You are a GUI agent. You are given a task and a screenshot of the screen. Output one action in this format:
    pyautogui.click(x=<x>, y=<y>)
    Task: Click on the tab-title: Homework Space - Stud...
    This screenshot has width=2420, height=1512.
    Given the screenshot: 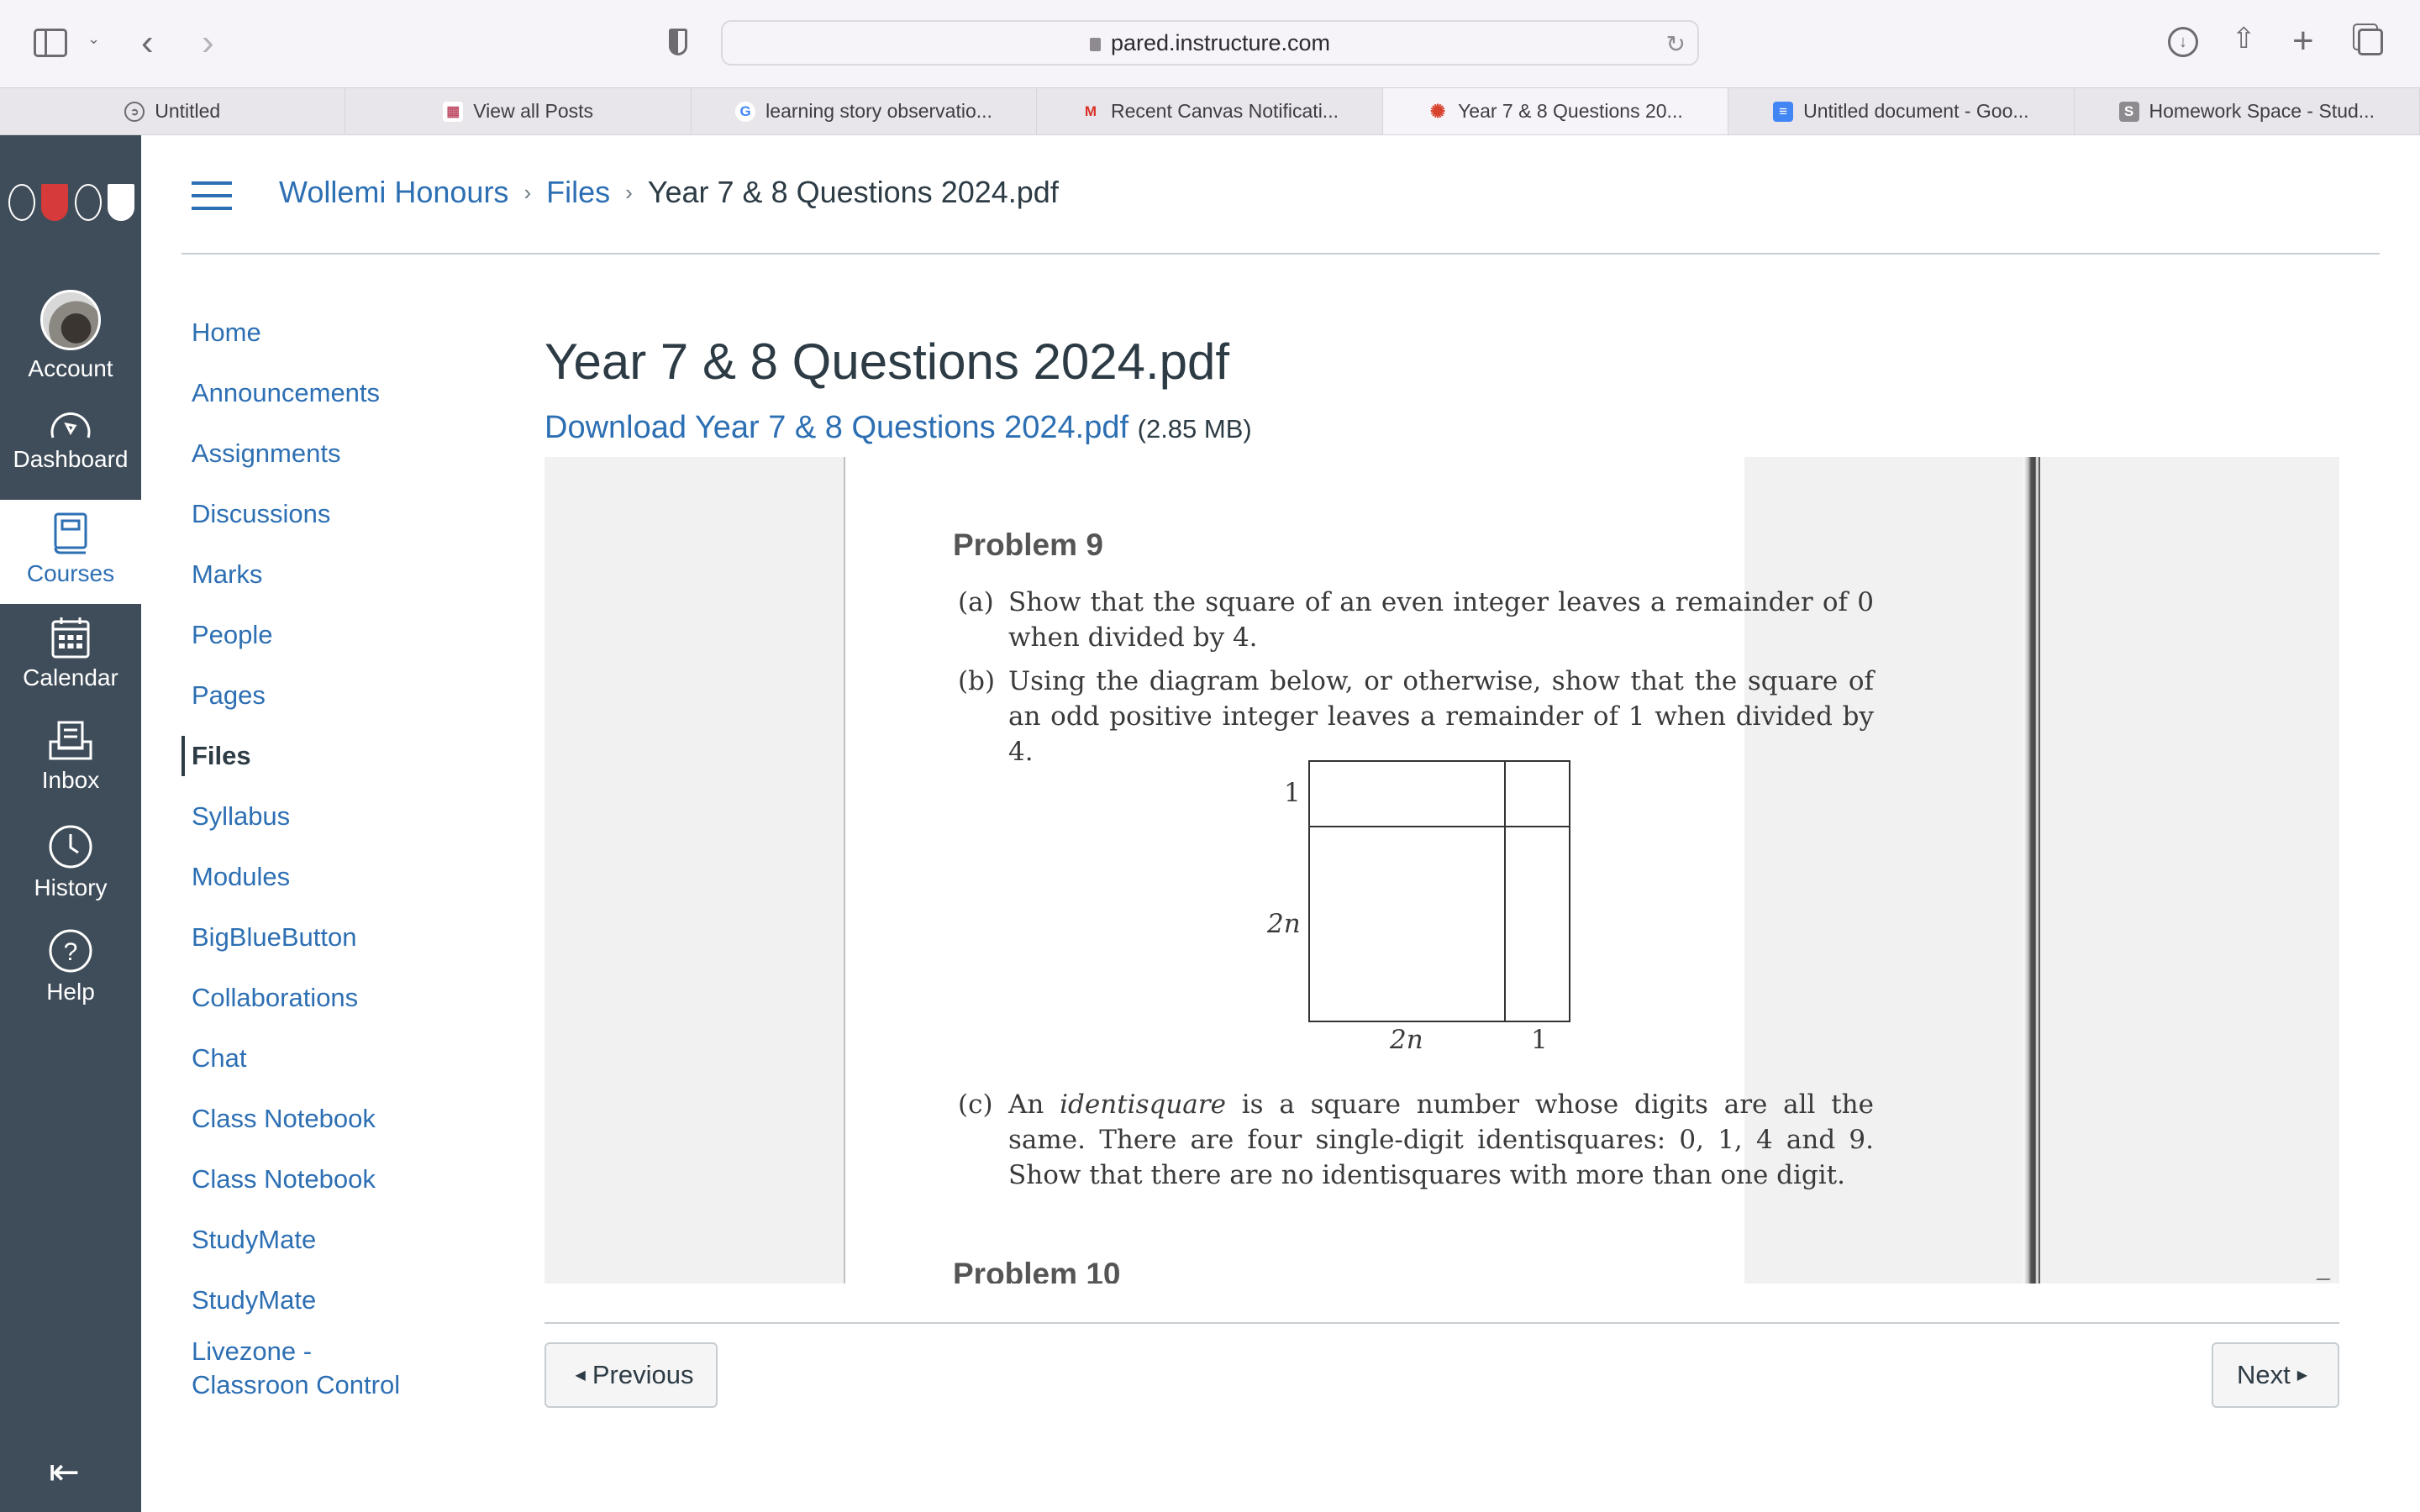 What is the action you would take?
    pyautogui.click(x=2262, y=111)
    